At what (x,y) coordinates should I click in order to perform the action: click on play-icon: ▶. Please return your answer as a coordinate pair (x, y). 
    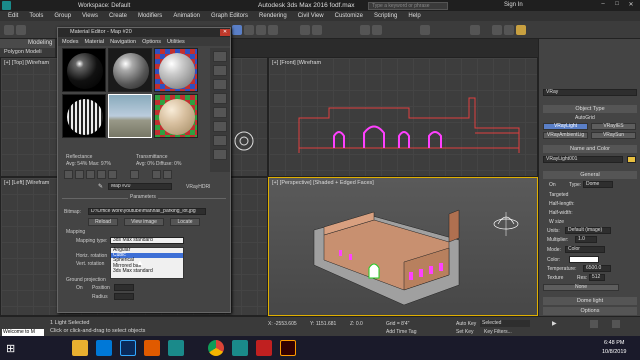
    Looking at the image, I should click on (554, 323).